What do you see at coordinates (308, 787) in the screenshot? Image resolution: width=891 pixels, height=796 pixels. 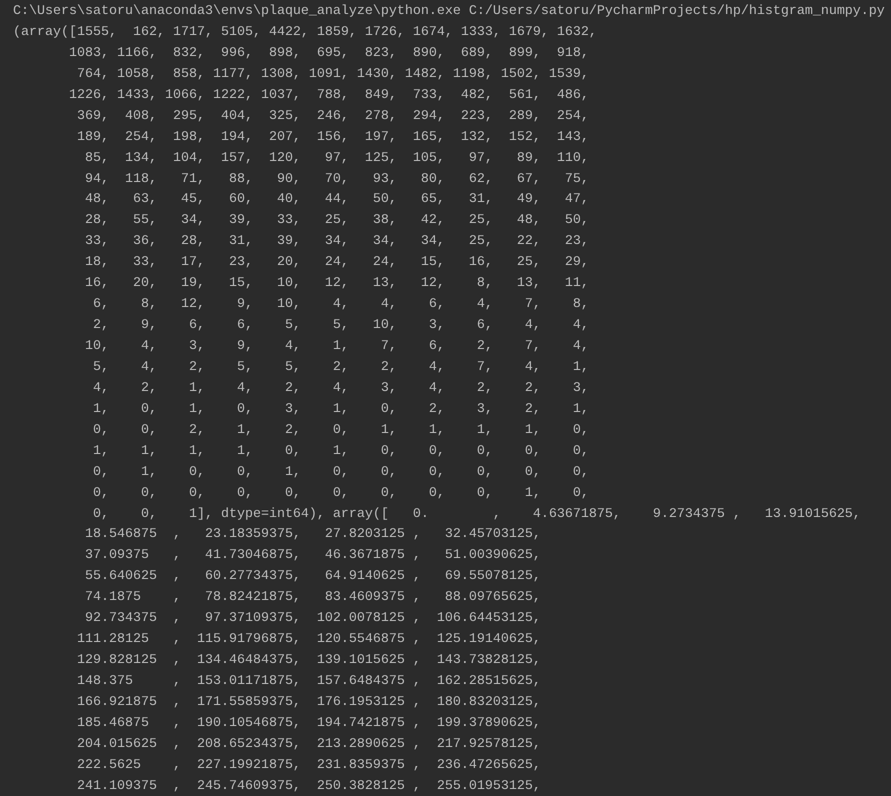 I see `output-line: 241.109375 , 245.74609375, 250.3828125 , 255.01953125,` at bounding box center [308, 787].